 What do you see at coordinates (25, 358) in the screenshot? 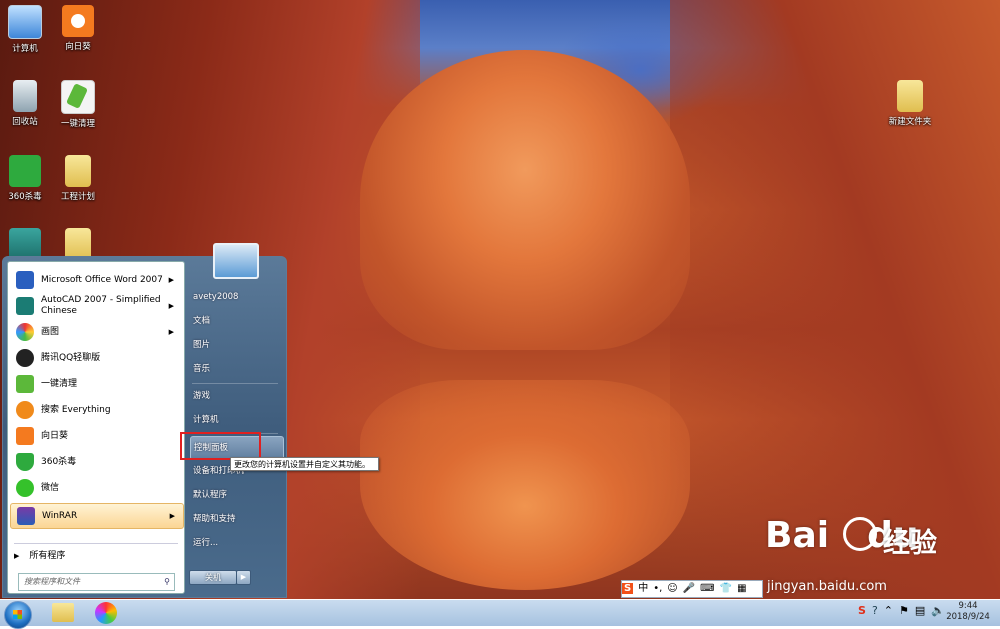
I see `qq-penguin-icon` at bounding box center [25, 358].